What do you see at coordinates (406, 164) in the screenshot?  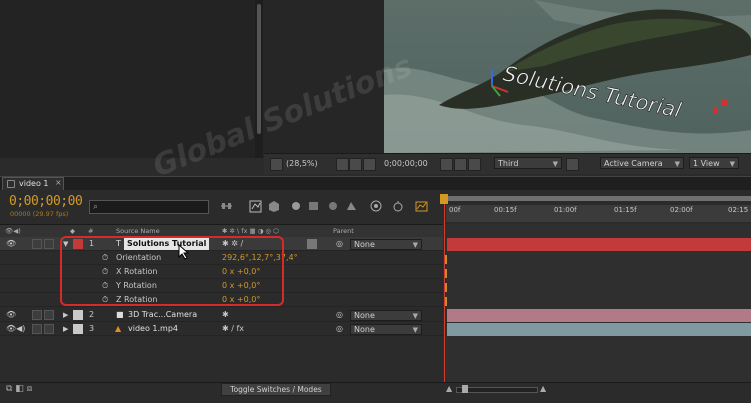 I see `viewer-timecode: 0;00;00;00` at bounding box center [406, 164].